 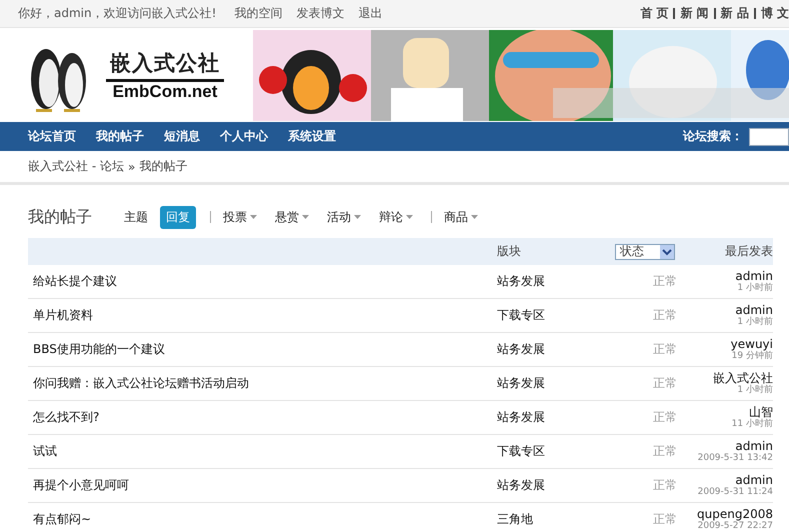 I want to click on greeting-text: 你好，admin，欢迎访问嵌入式公社!, so click(x=117, y=13).